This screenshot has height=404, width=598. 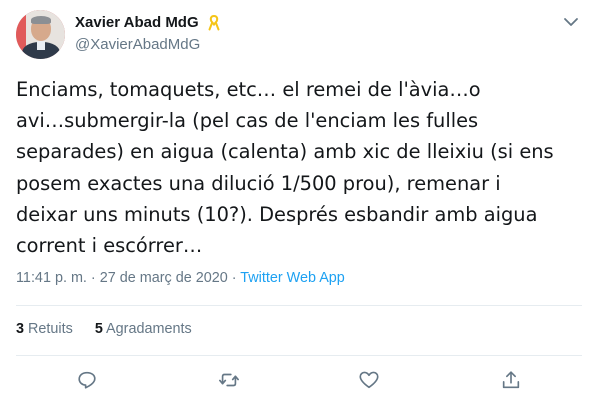 I want to click on share-icon, so click(x=512, y=381).